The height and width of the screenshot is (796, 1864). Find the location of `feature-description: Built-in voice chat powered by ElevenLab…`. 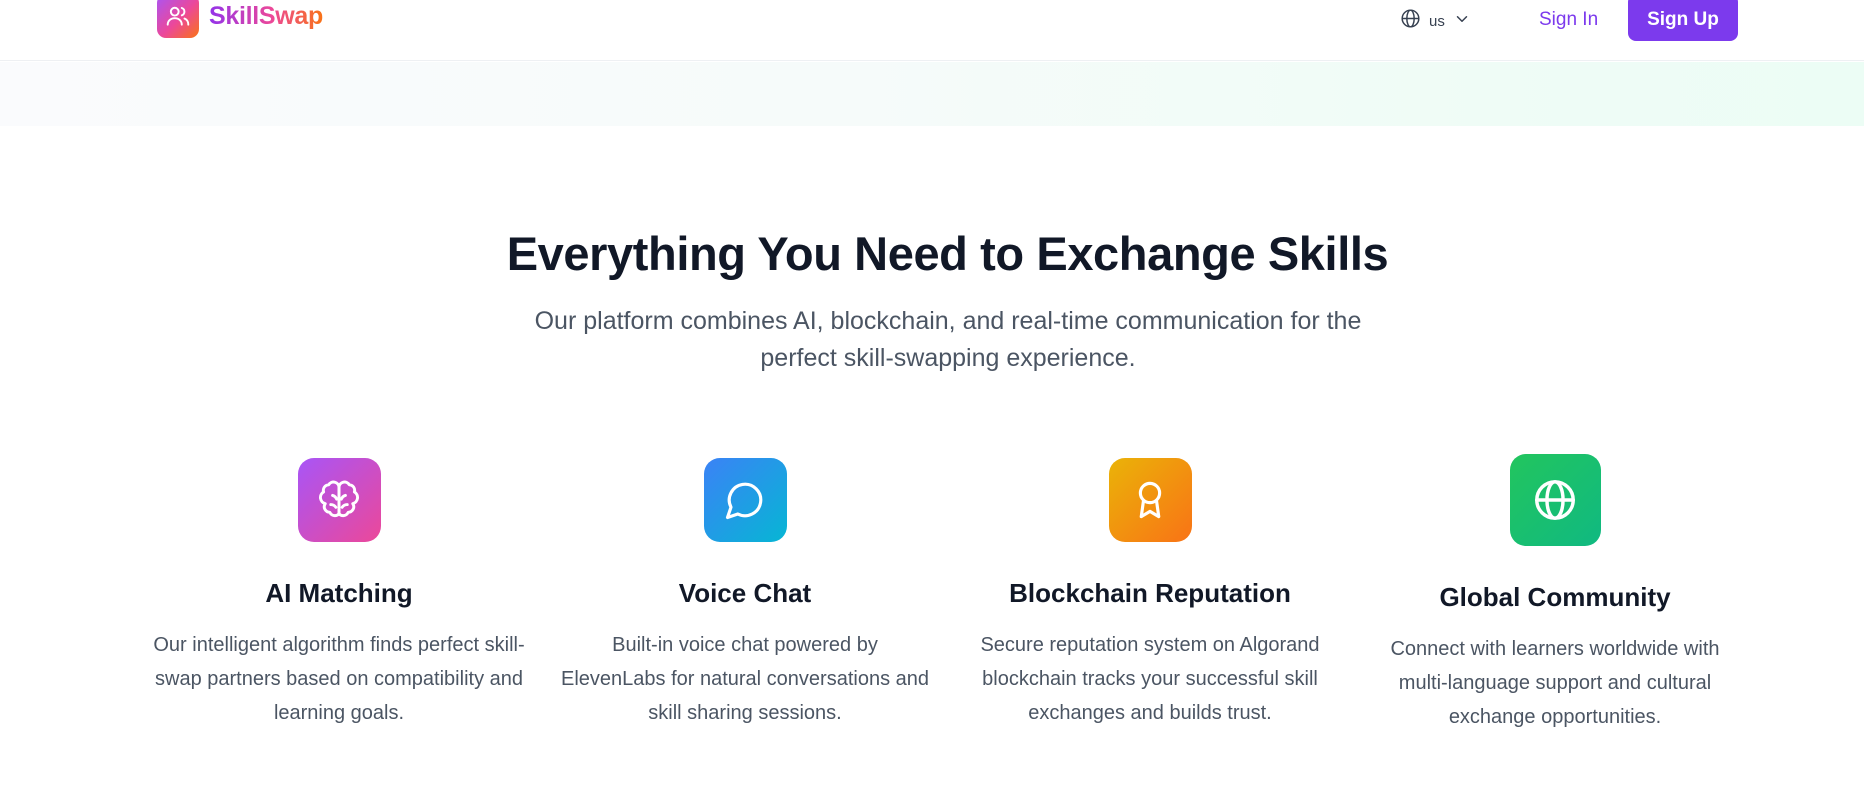

feature-description: Built-in voice chat powered by ElevenLab… is located at coordinates (744, 679).